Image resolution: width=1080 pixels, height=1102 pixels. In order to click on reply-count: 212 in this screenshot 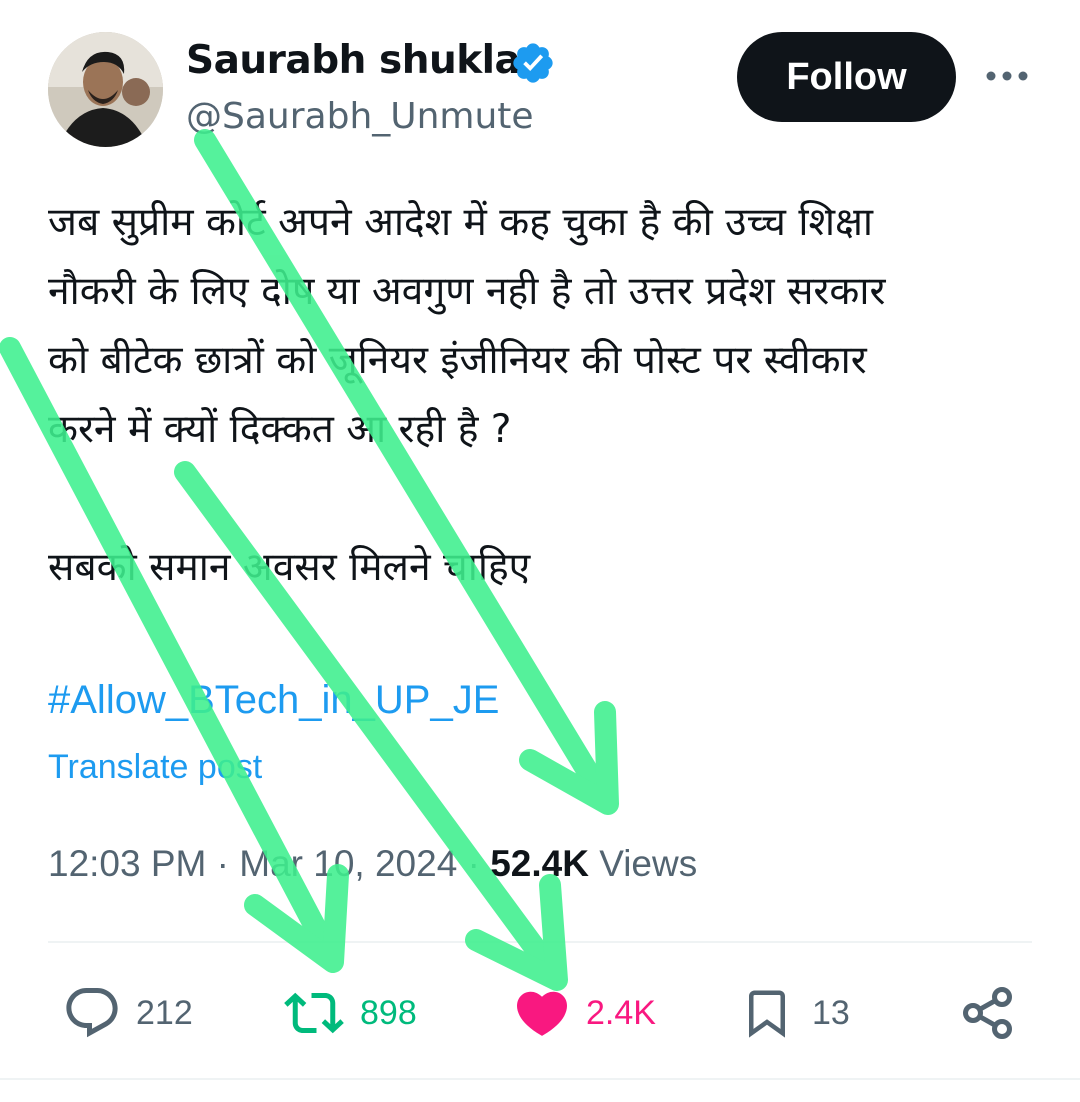, I will do `click(164, 1012)`.